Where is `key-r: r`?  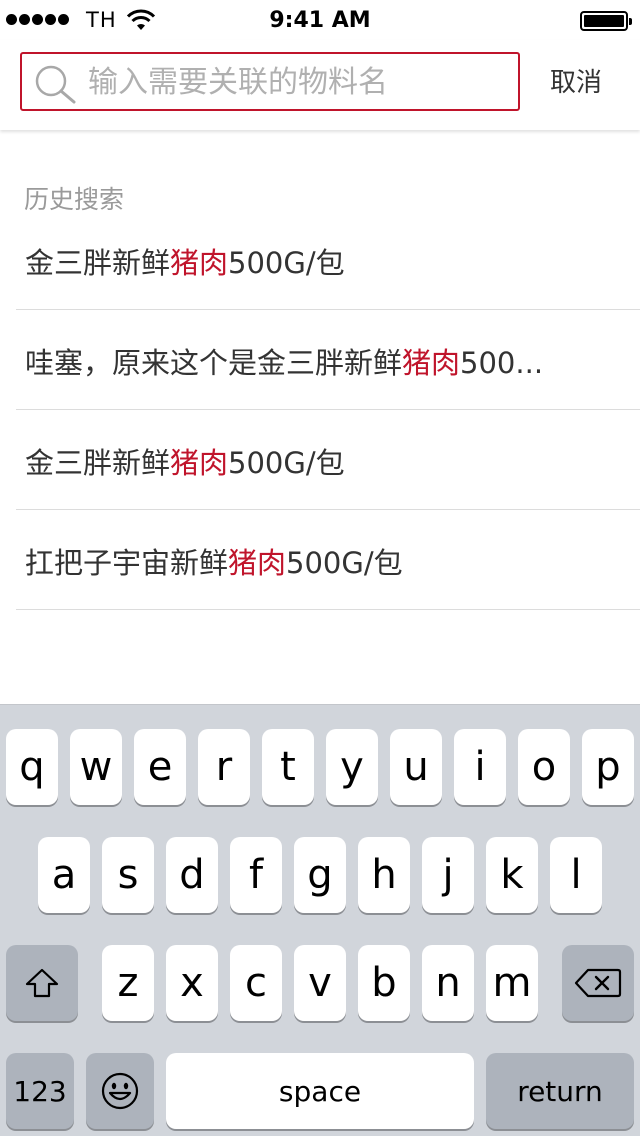 key-r: r is located at coordinates (224, 767).